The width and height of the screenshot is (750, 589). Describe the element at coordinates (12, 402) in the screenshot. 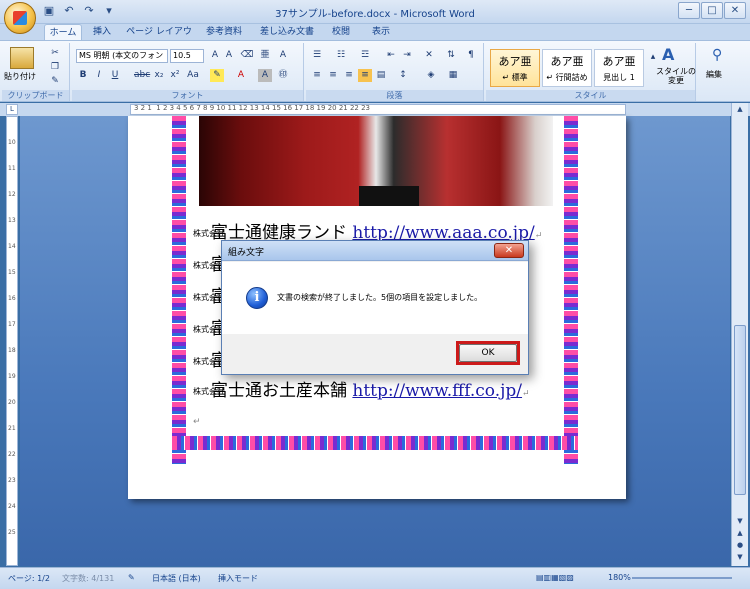

I see `ruler-tick: 20` at that location.